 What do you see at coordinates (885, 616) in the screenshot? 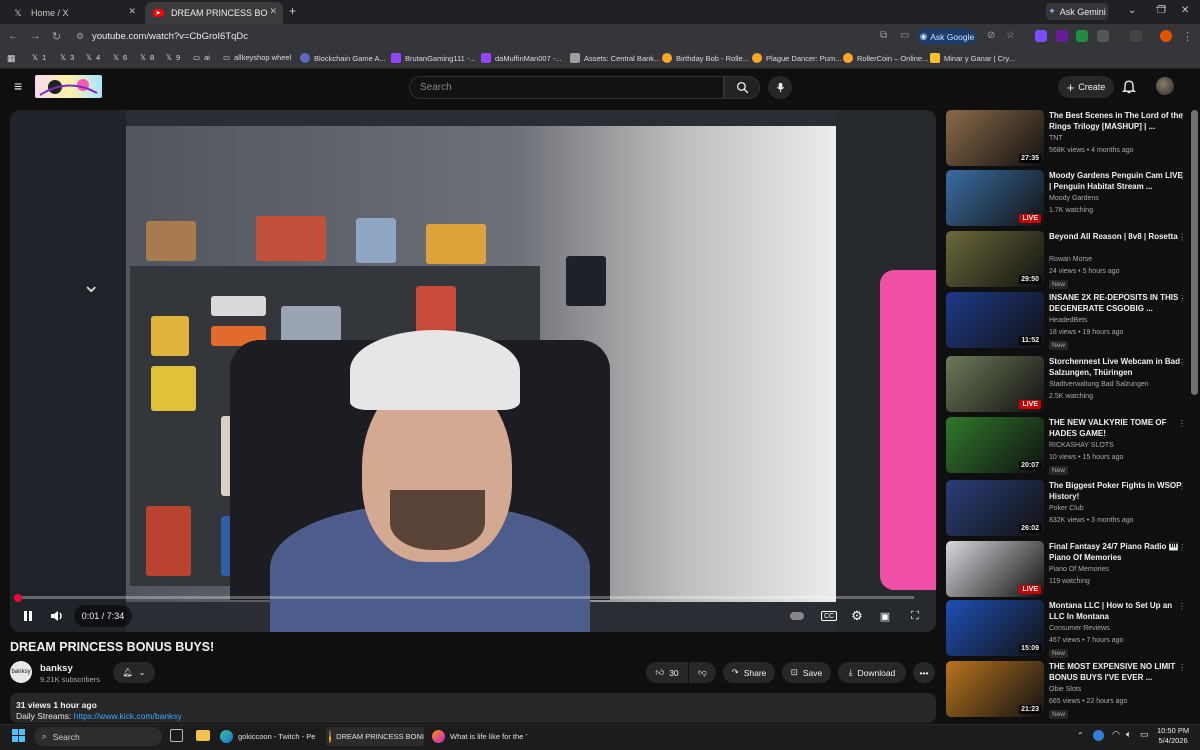
I see `miniplayer-button: ▣` at bounding box center [885, 616].